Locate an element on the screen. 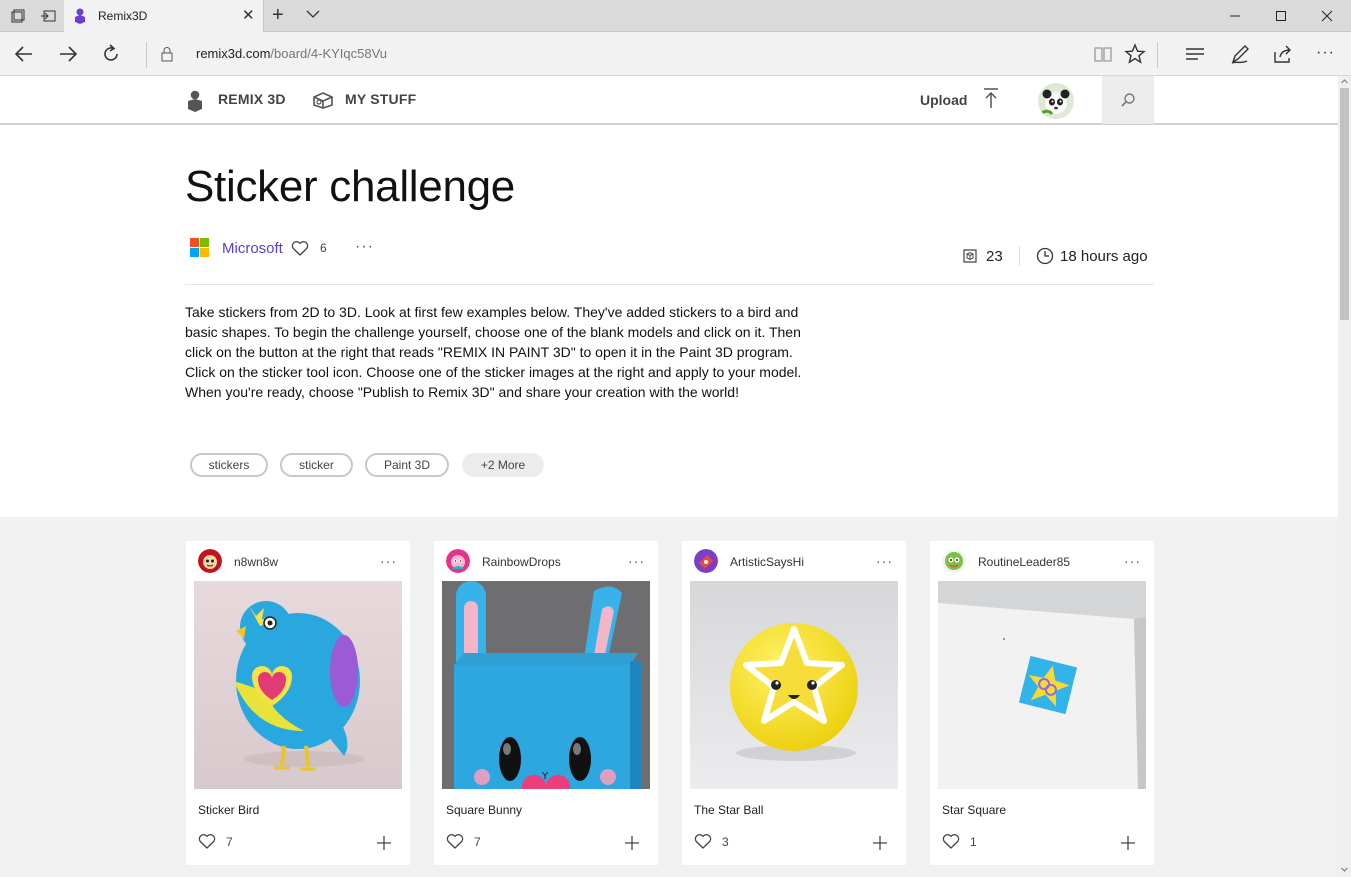  plus-icon: + is located at coordinates (278, 15).